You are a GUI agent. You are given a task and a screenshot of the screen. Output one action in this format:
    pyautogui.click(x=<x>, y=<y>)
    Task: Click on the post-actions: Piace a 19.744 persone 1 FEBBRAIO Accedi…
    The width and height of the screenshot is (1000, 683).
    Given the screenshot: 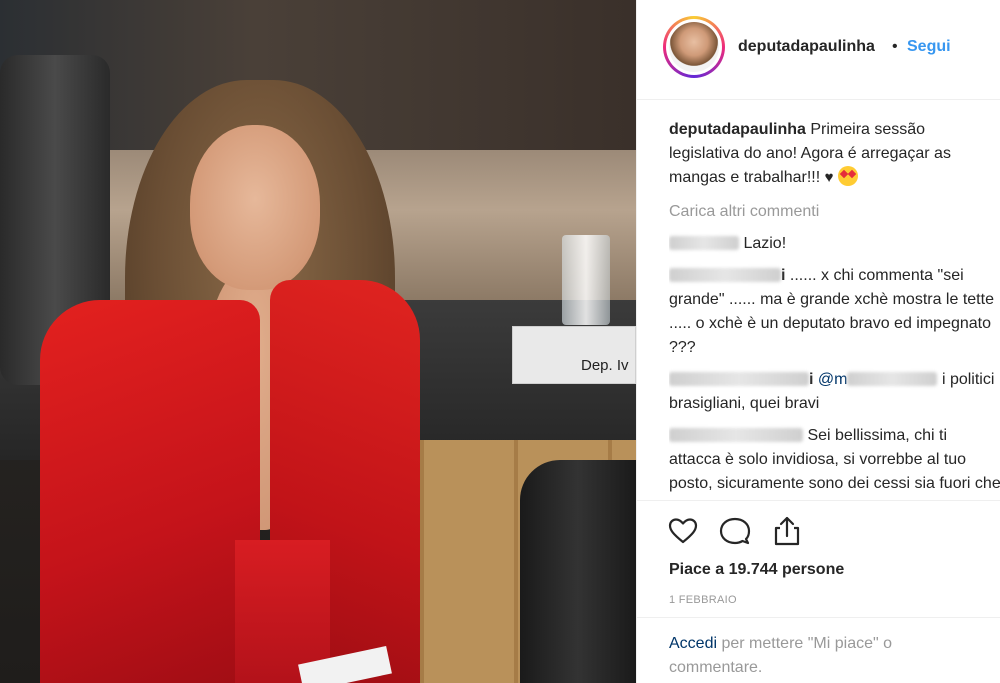 What is the action you would take?
    pyautogui.click(x=818, y=588)
    